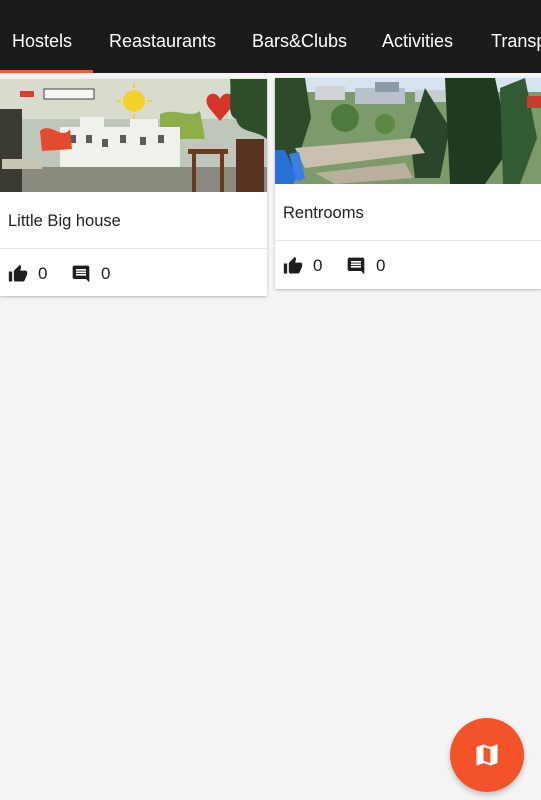  Describe the element at coordinates (418, 41) in the screenshot. I see `tab-label: Activities` at that location.